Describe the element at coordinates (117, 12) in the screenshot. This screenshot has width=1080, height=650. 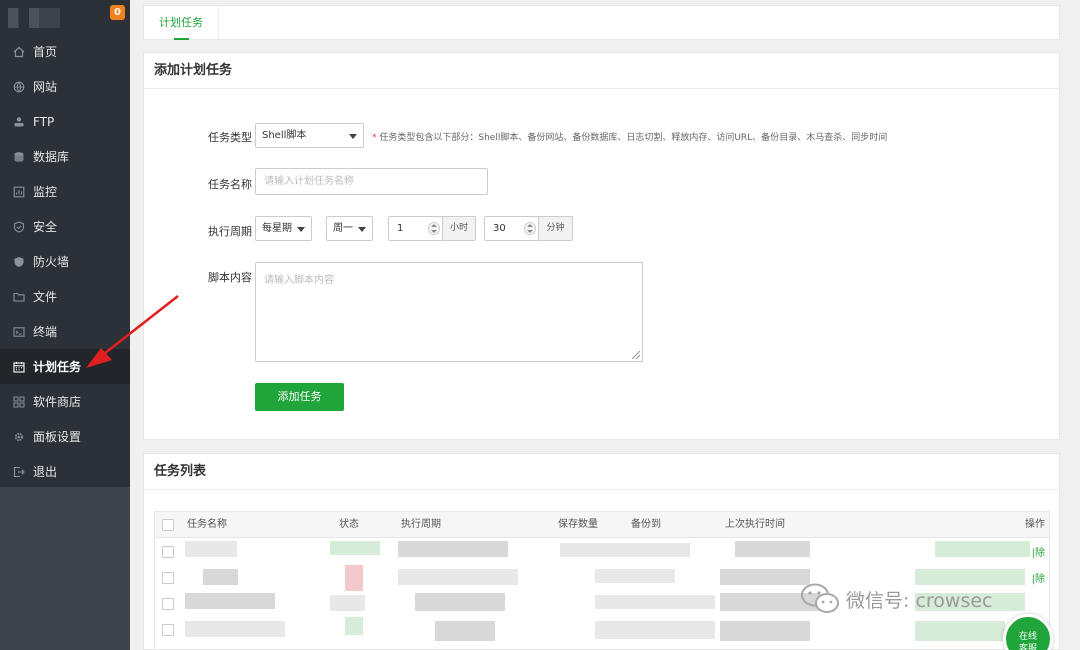
I see `notification-badge: 0` at that location.